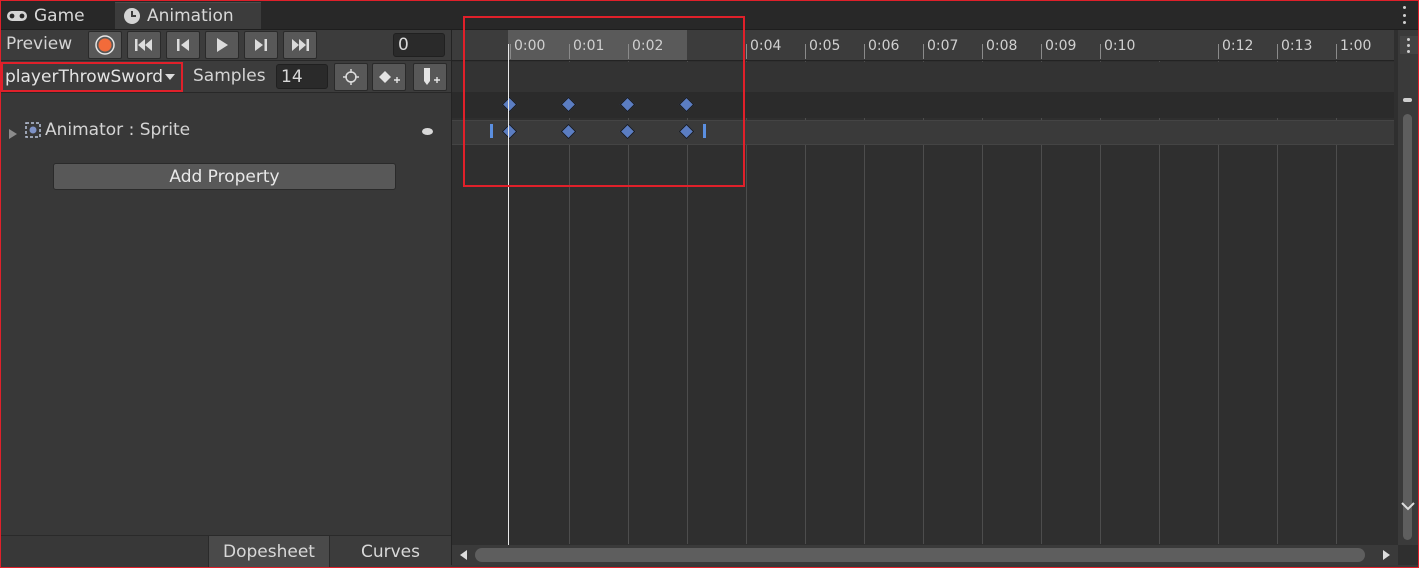  I want to click on play-icon, so click(222, 45).